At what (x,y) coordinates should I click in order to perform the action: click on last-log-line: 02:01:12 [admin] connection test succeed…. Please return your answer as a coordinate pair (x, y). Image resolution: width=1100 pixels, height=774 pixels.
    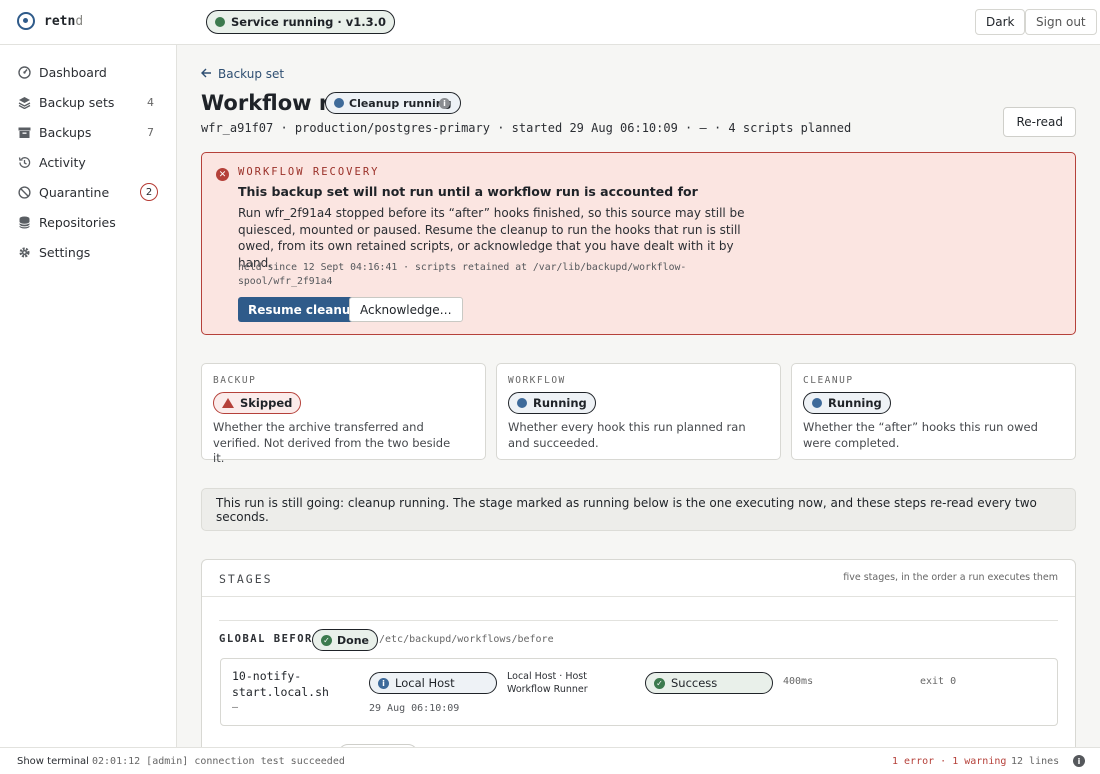
    Looking at the image, I should click on (218, 761).